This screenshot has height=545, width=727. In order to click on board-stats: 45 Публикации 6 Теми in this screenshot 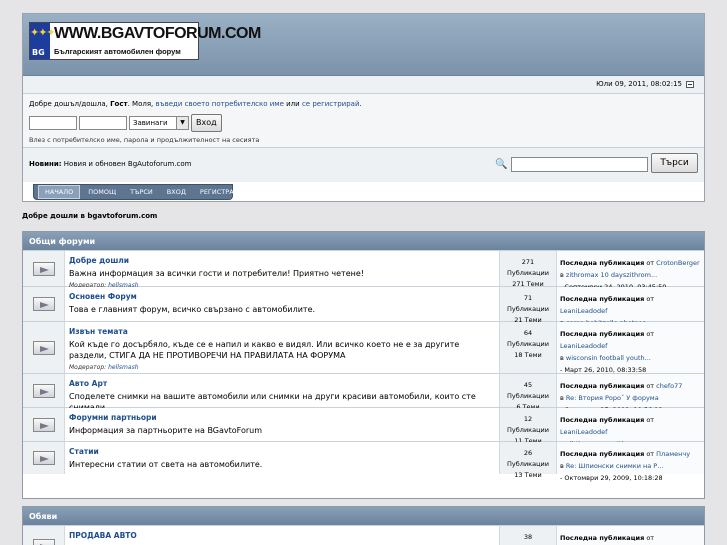, I will do `click(528, 392)`.